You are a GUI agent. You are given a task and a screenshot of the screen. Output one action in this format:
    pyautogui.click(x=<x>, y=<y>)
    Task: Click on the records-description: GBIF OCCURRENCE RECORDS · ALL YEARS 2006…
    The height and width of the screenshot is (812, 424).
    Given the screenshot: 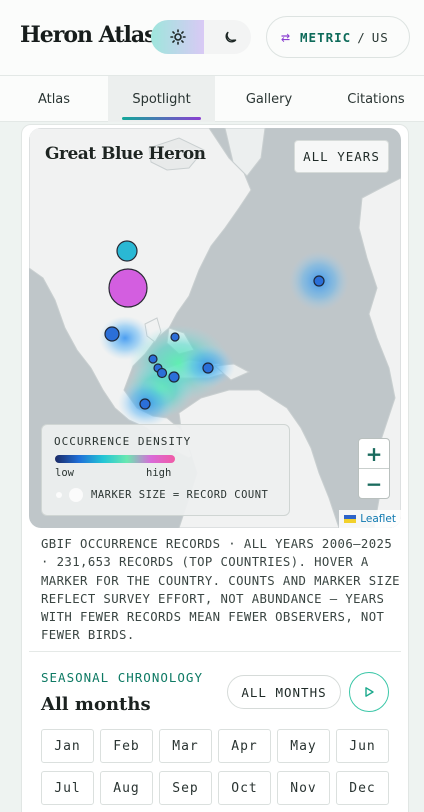 What is the action you would take?
    pyautogui.click(x=220, y=590)
    